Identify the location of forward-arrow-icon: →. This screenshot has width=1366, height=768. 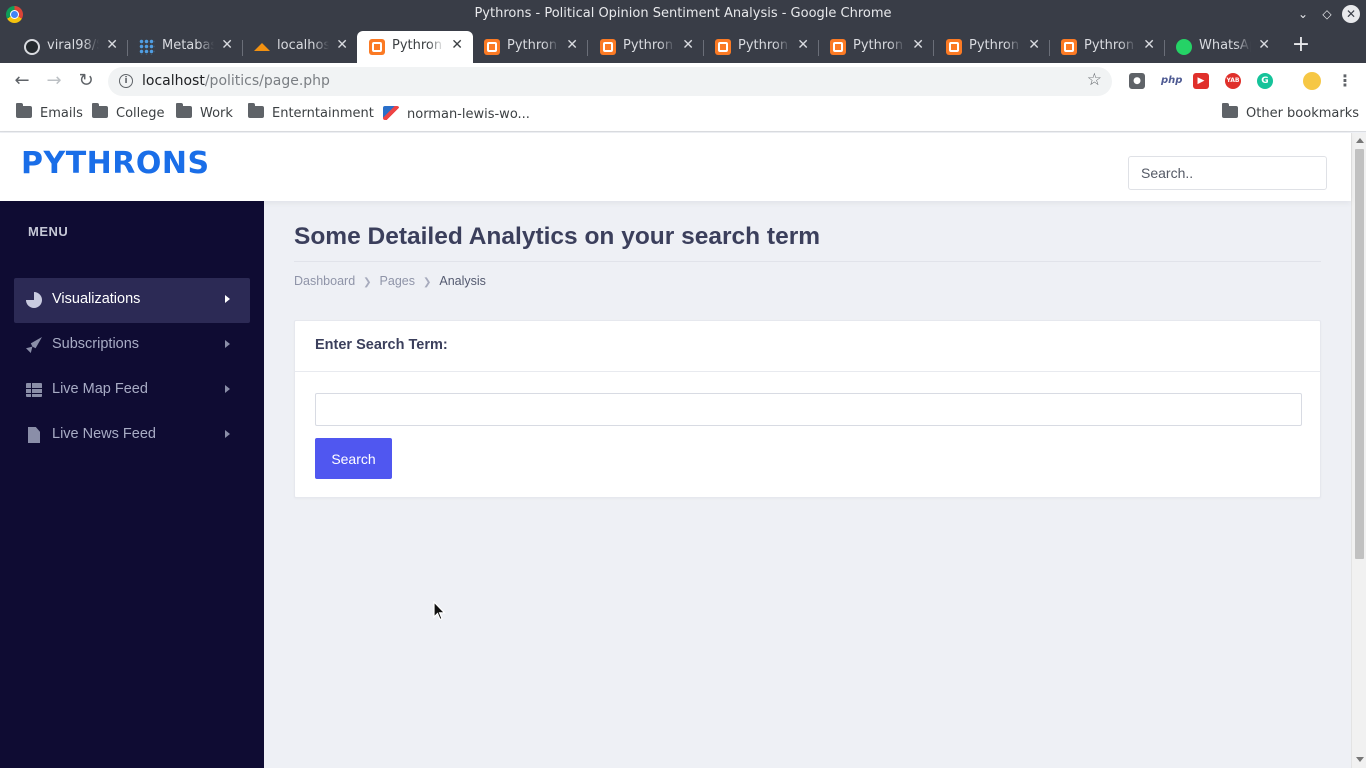
(54, 81).